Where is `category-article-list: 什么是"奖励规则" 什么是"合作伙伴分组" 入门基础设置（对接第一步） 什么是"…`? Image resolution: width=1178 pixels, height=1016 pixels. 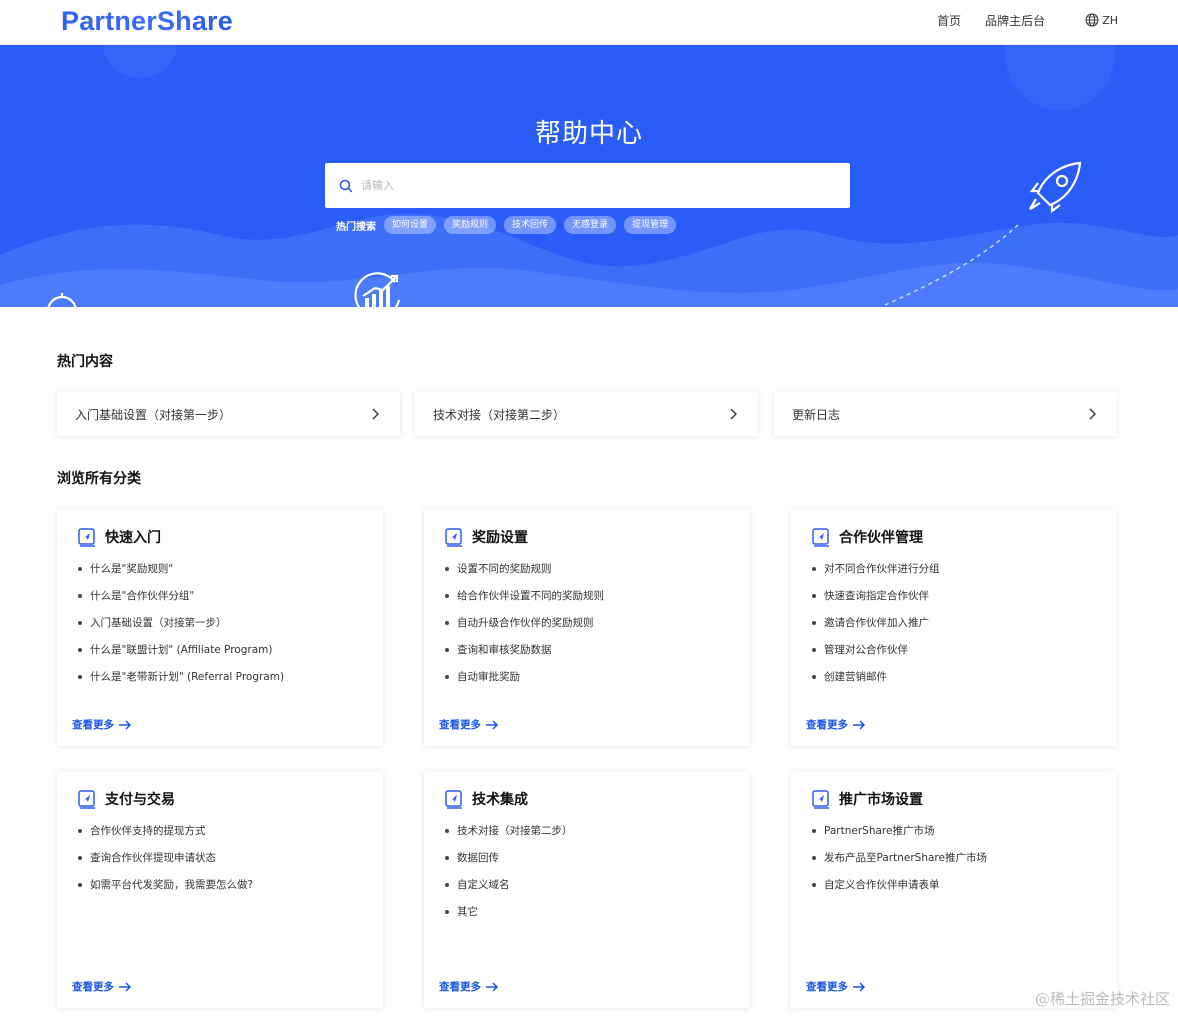
category-article-list: 什么是"奖励规则" 什么是"合作伙伴分组" 入门基础设置（对接第一步） 什么是"… is located at coordinates (180, 628).